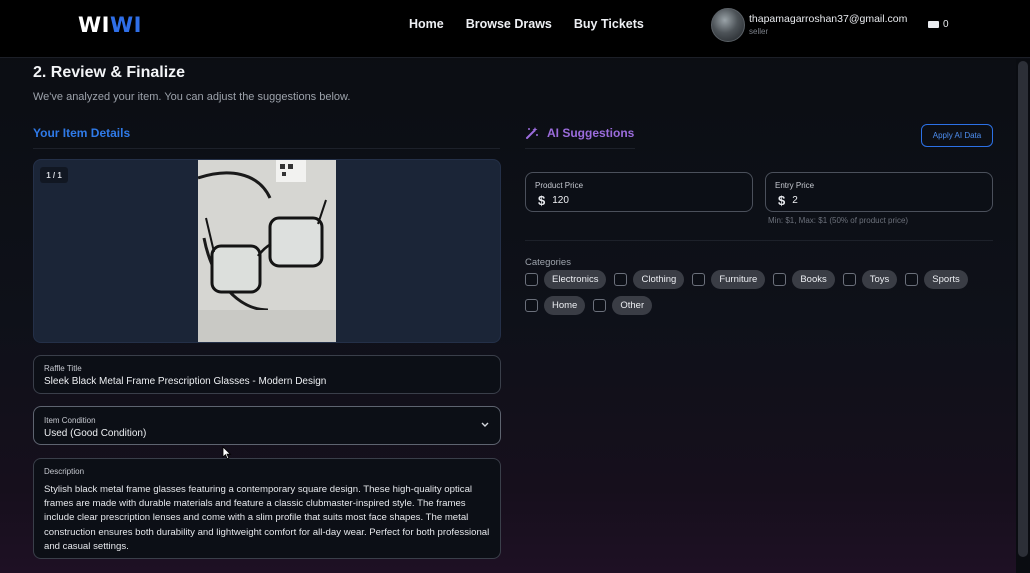 Image resolution: width=1030 pixels, height=573 pixels. What do you see at coordinates (1023, 309) in the screenshot?
I see `scrollbar-thumb` at bounding box center [1023, 309].